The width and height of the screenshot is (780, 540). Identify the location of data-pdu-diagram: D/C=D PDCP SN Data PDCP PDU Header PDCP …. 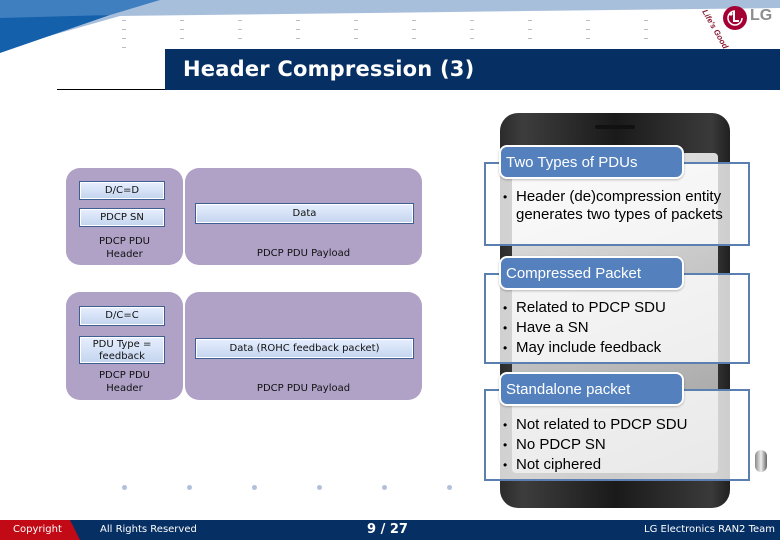
(244, 216).